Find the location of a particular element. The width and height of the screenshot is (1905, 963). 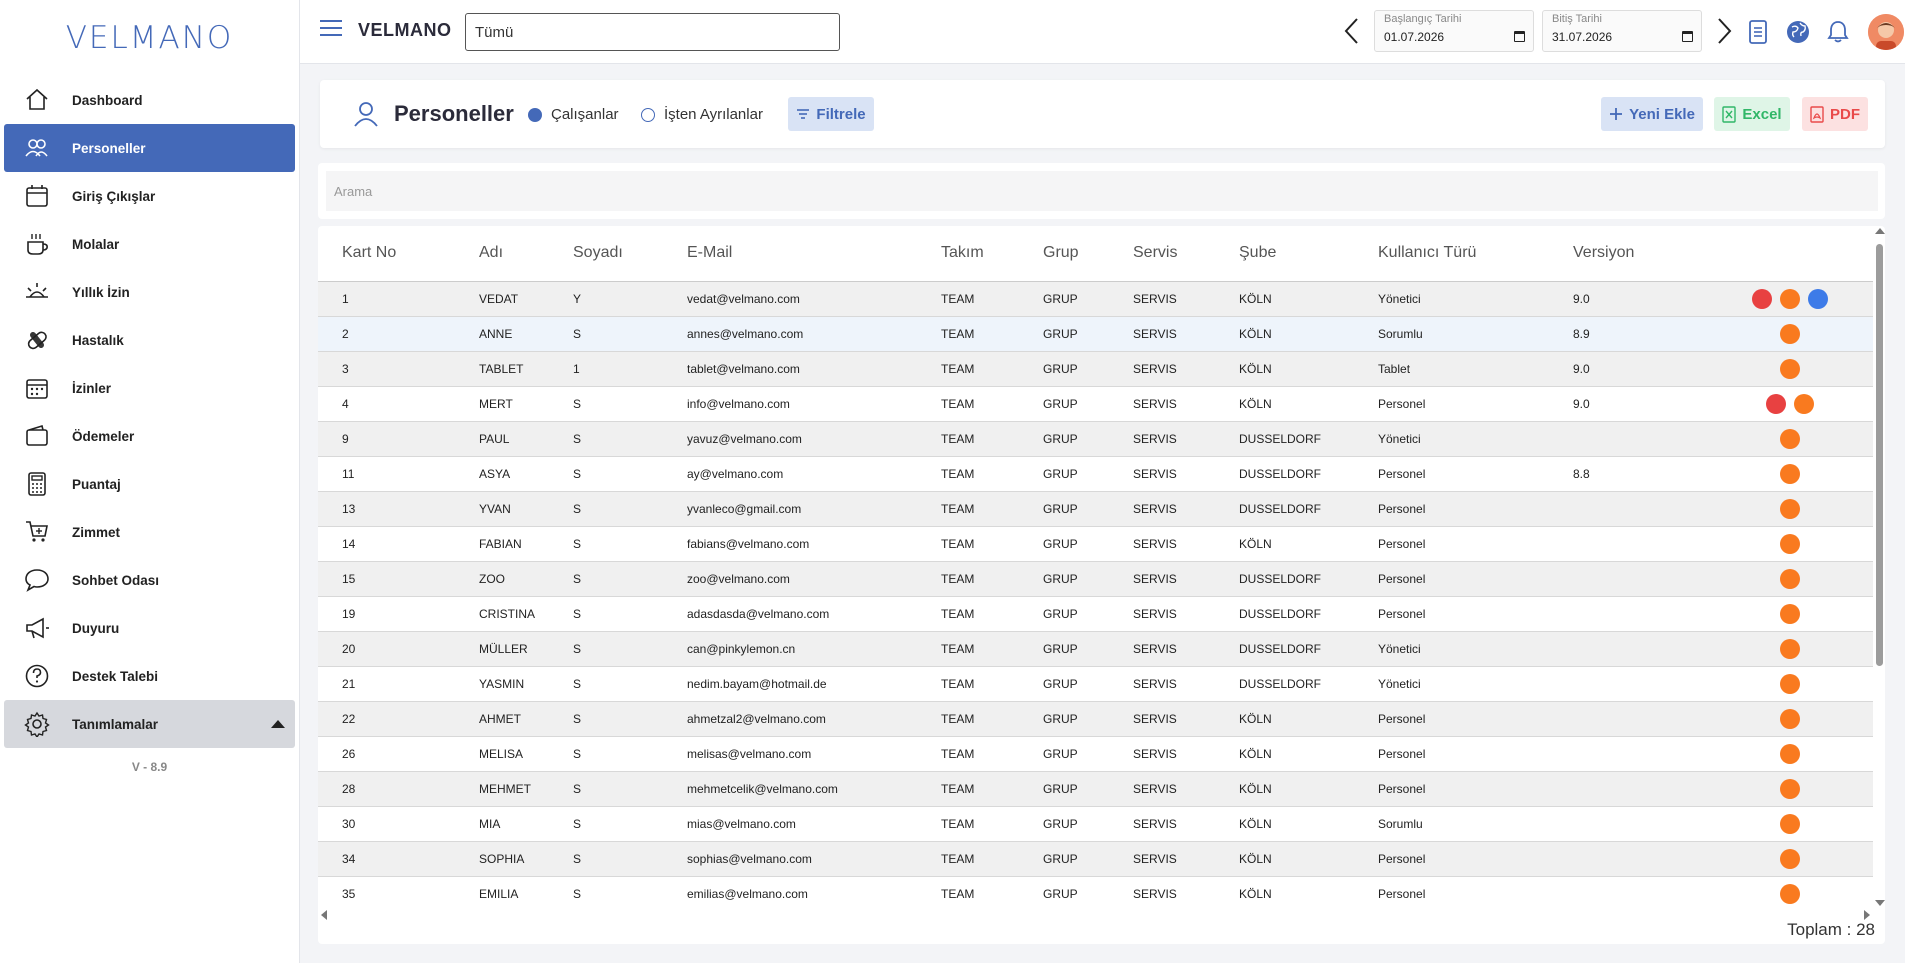

cell-soyad: S is located at coordinates (606, 579).